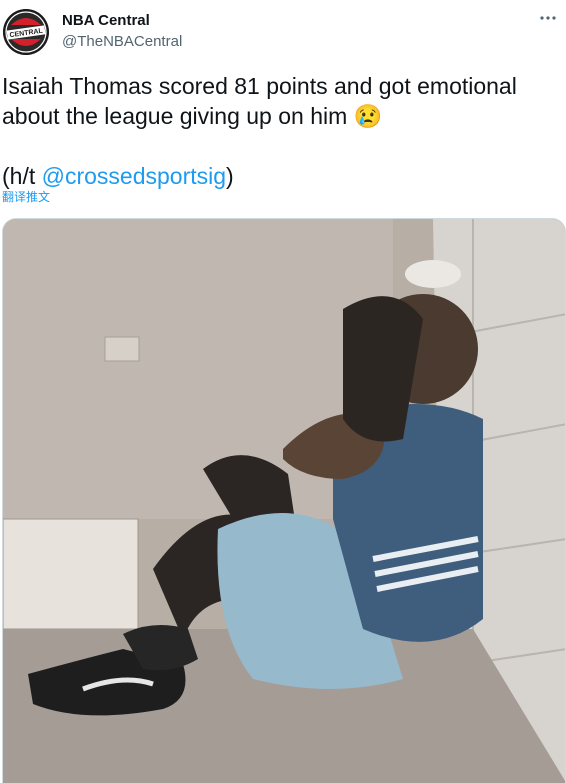  I want to click on display-name: NBA Central, so click(106, 20).